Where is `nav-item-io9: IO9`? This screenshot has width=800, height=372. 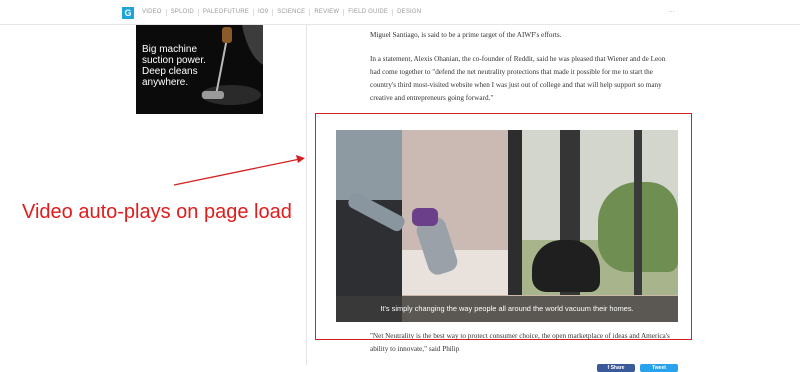
nav-item-io9: IO9 is located at coordinates (262, 12).